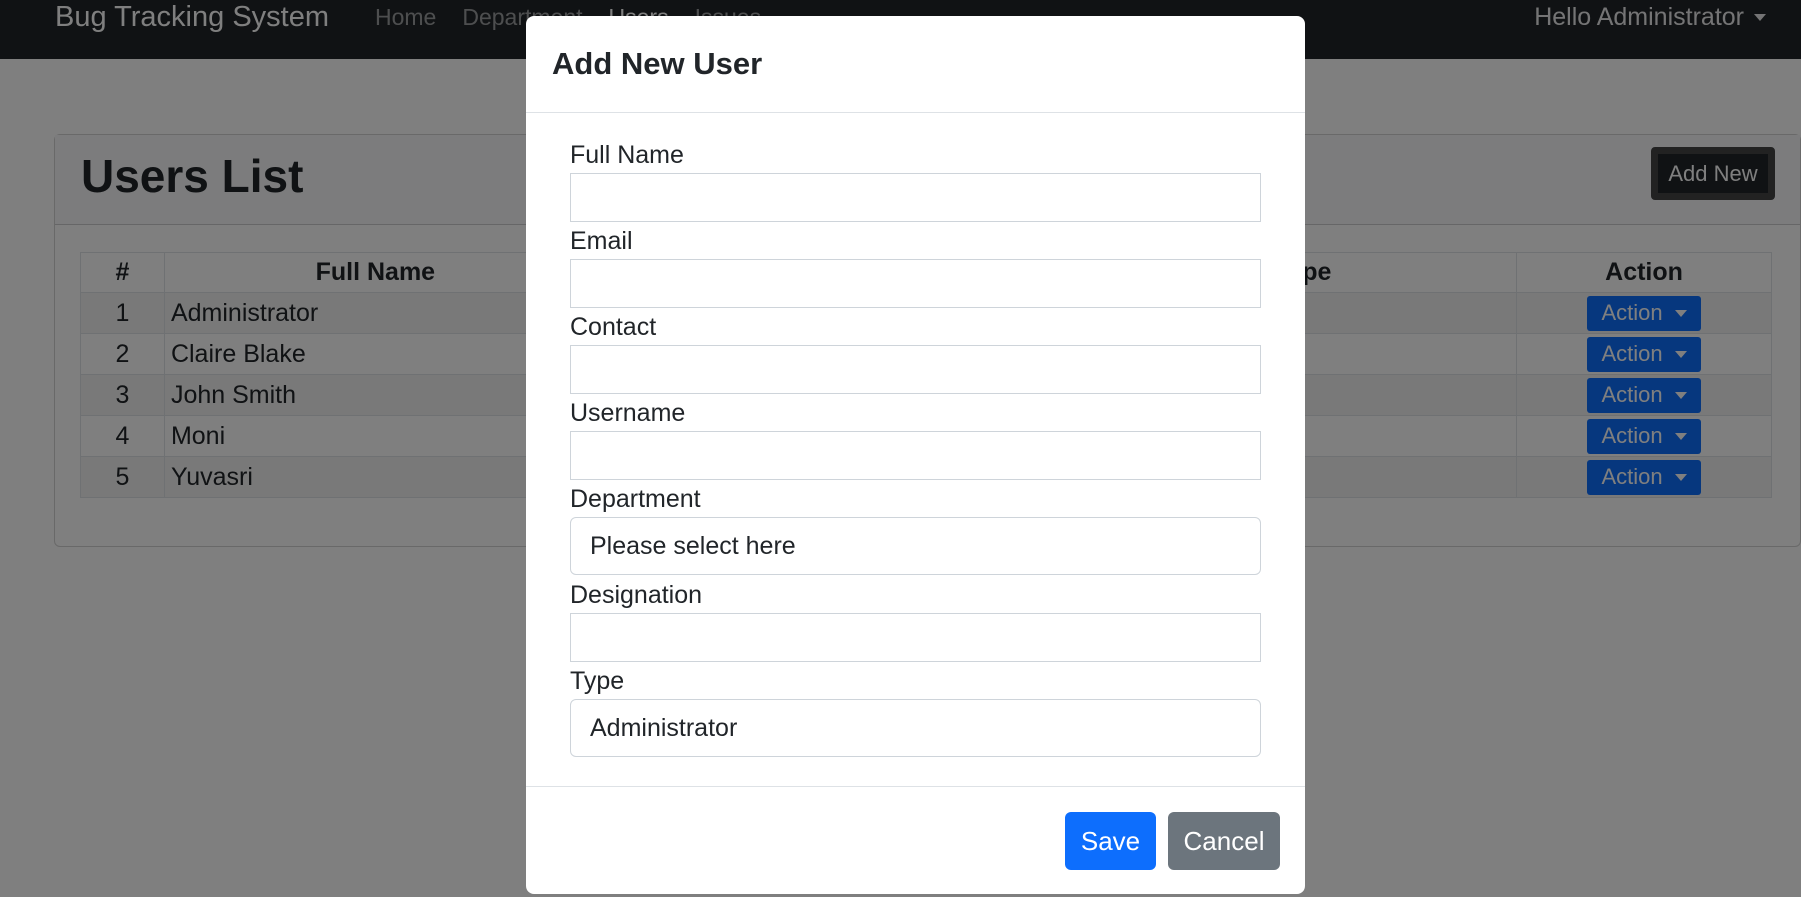  I want to click on department-label: Department, so click(635, 499).